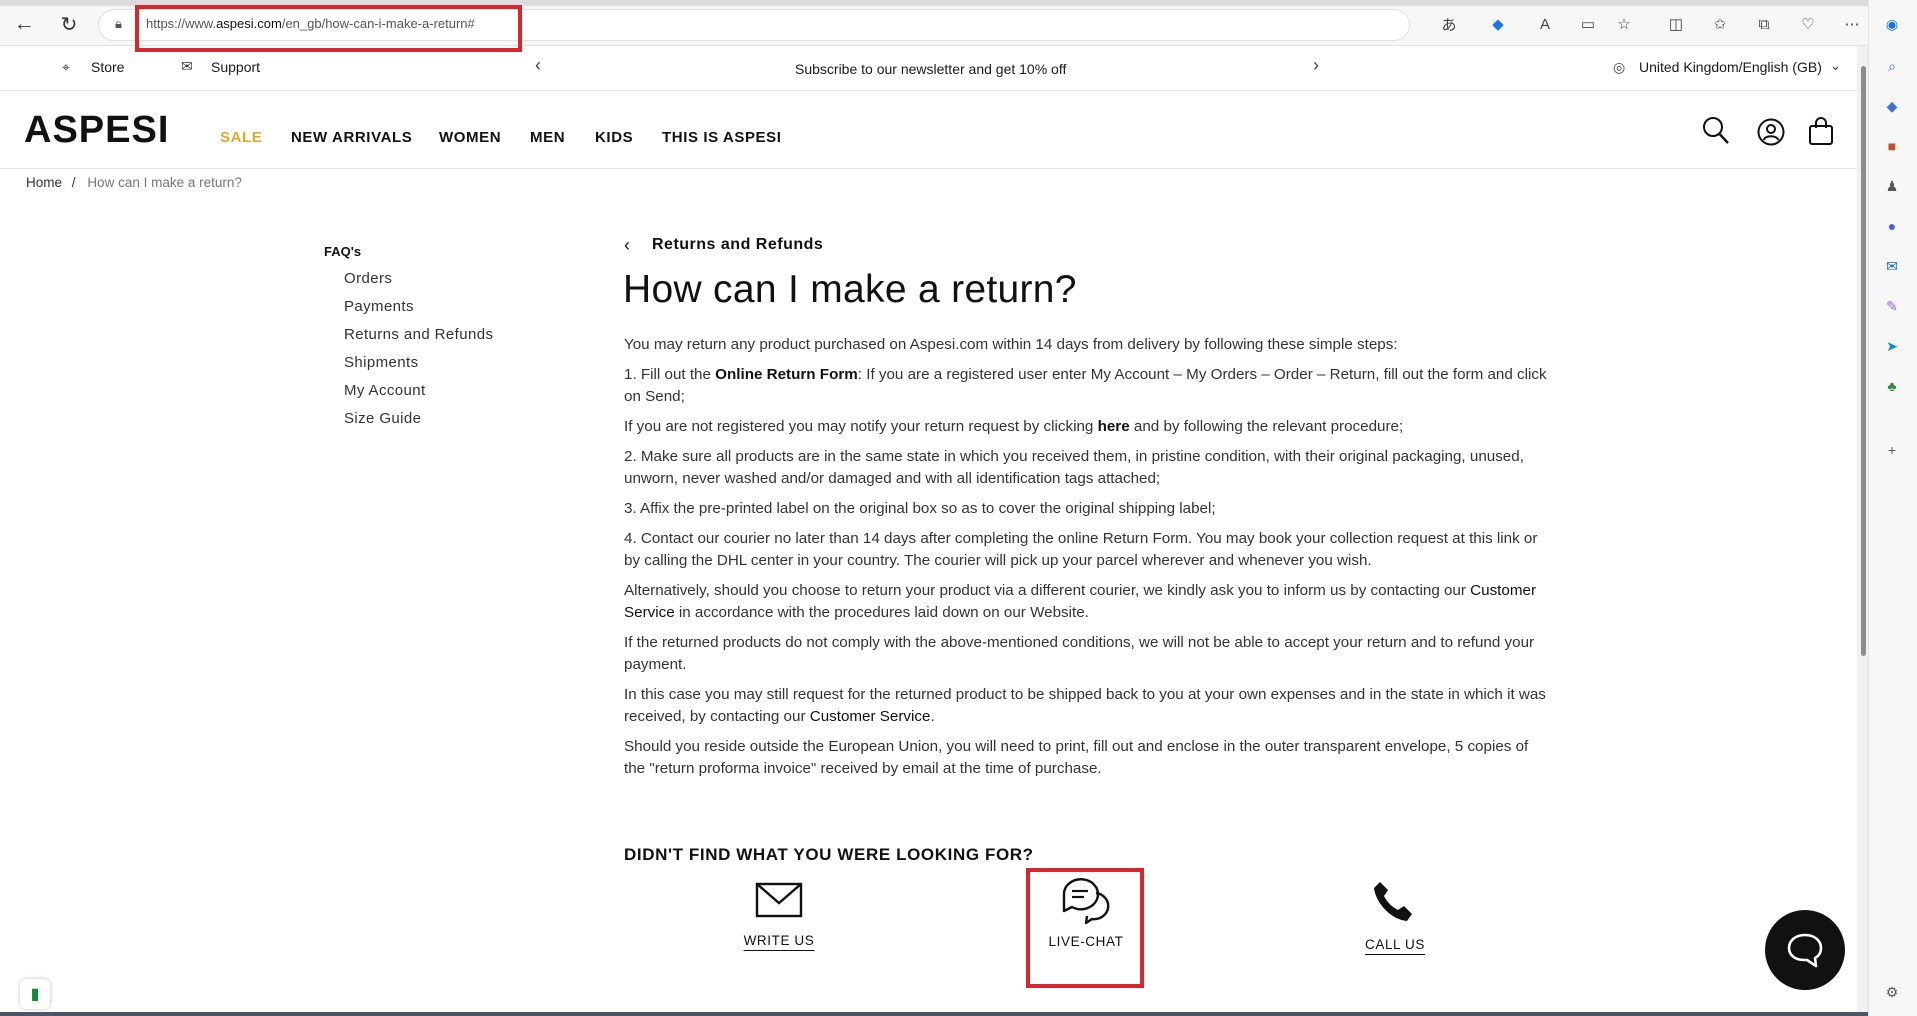 The height and width of the screenshot is (1016, 1917). I want to click on refresh-icon: ↻, so click(69, 24).